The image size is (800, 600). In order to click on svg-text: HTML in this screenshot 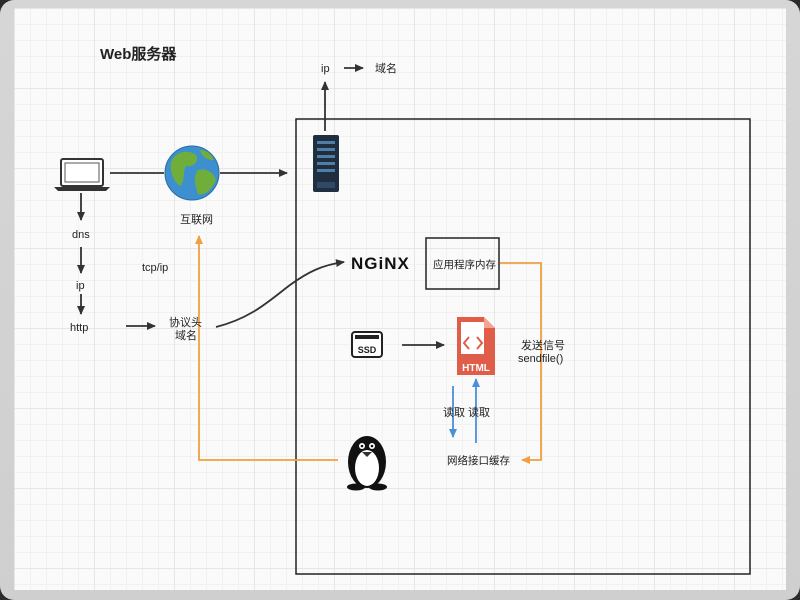, I will do `click(476, 368)`.